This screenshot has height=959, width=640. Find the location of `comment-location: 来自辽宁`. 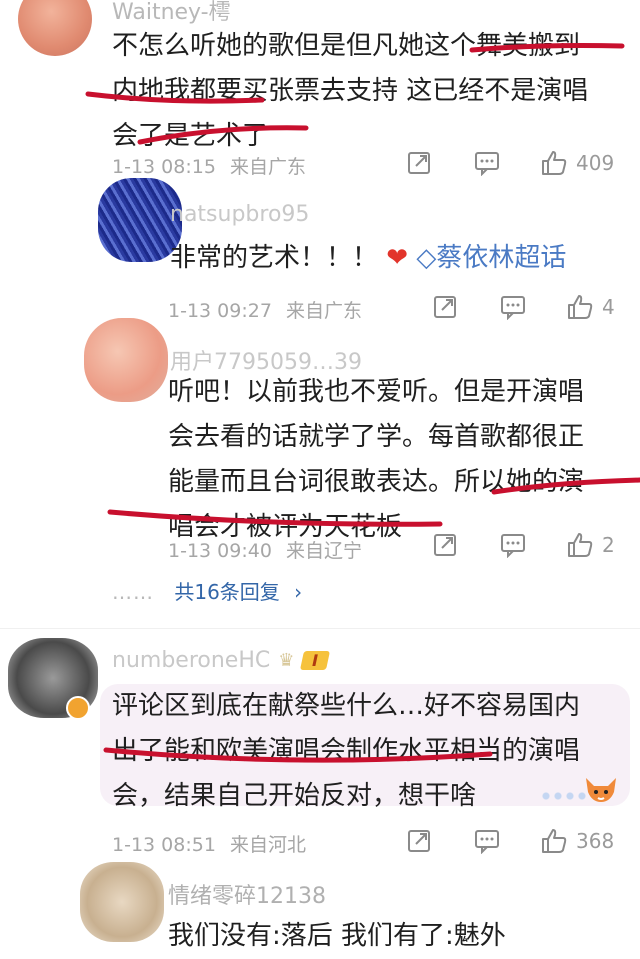

comment-location: 来自辽宁 is located at coordinates (323, 551).